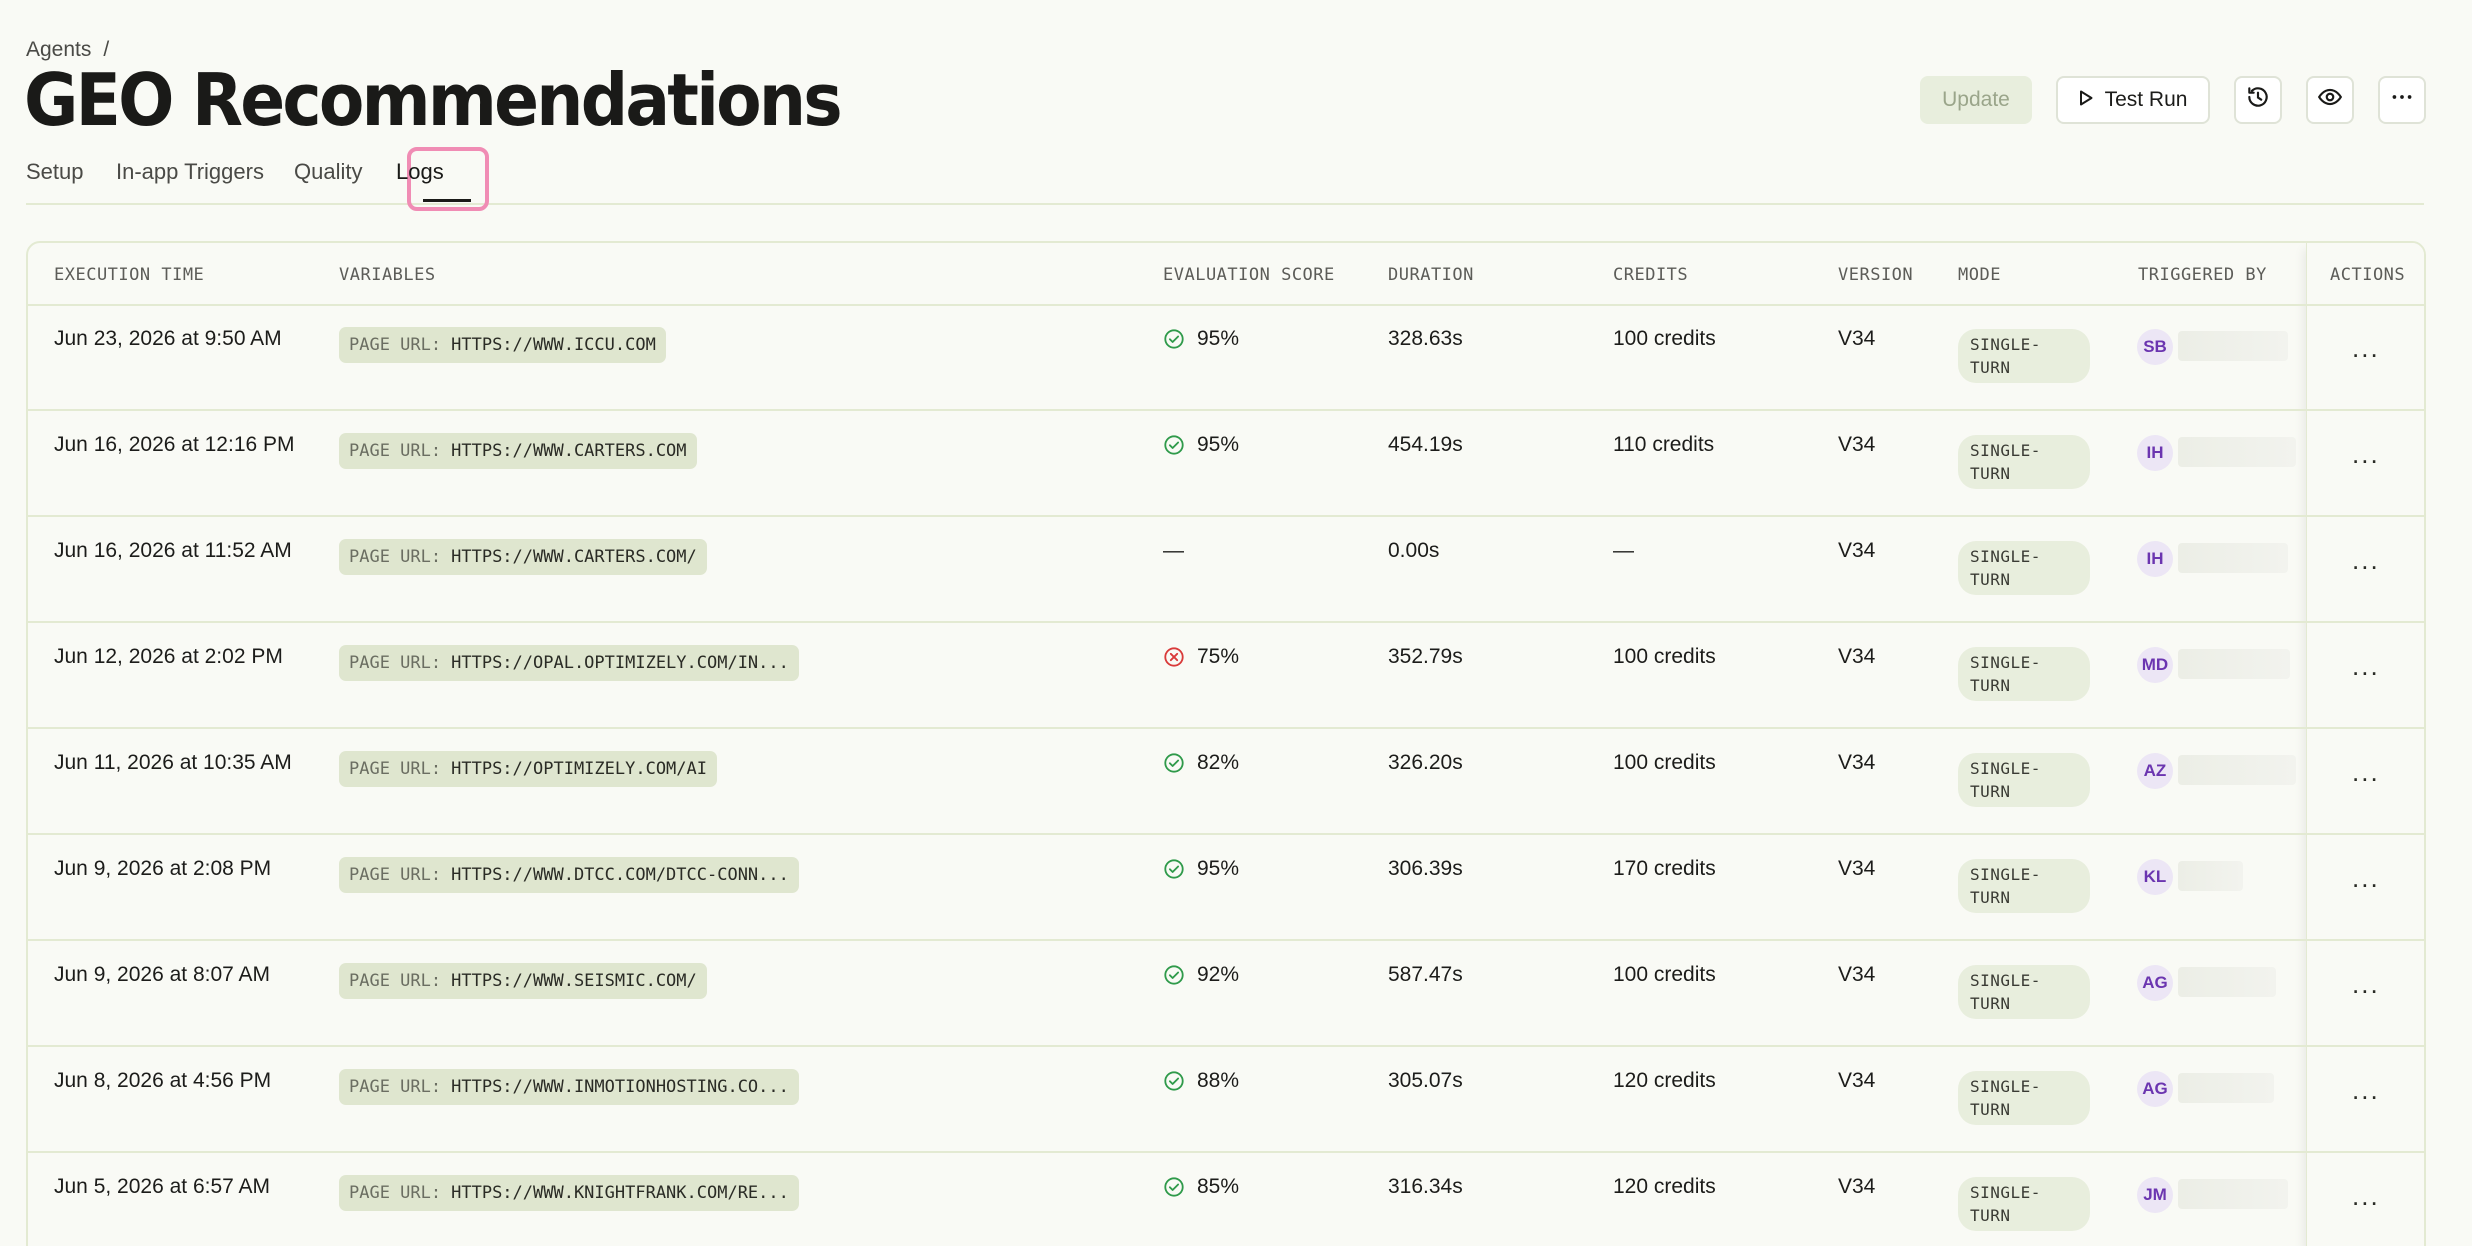 The width and height of the screenshot is (2472, 1246). I want to click on tab-logs: Logs, so click(420, 172).